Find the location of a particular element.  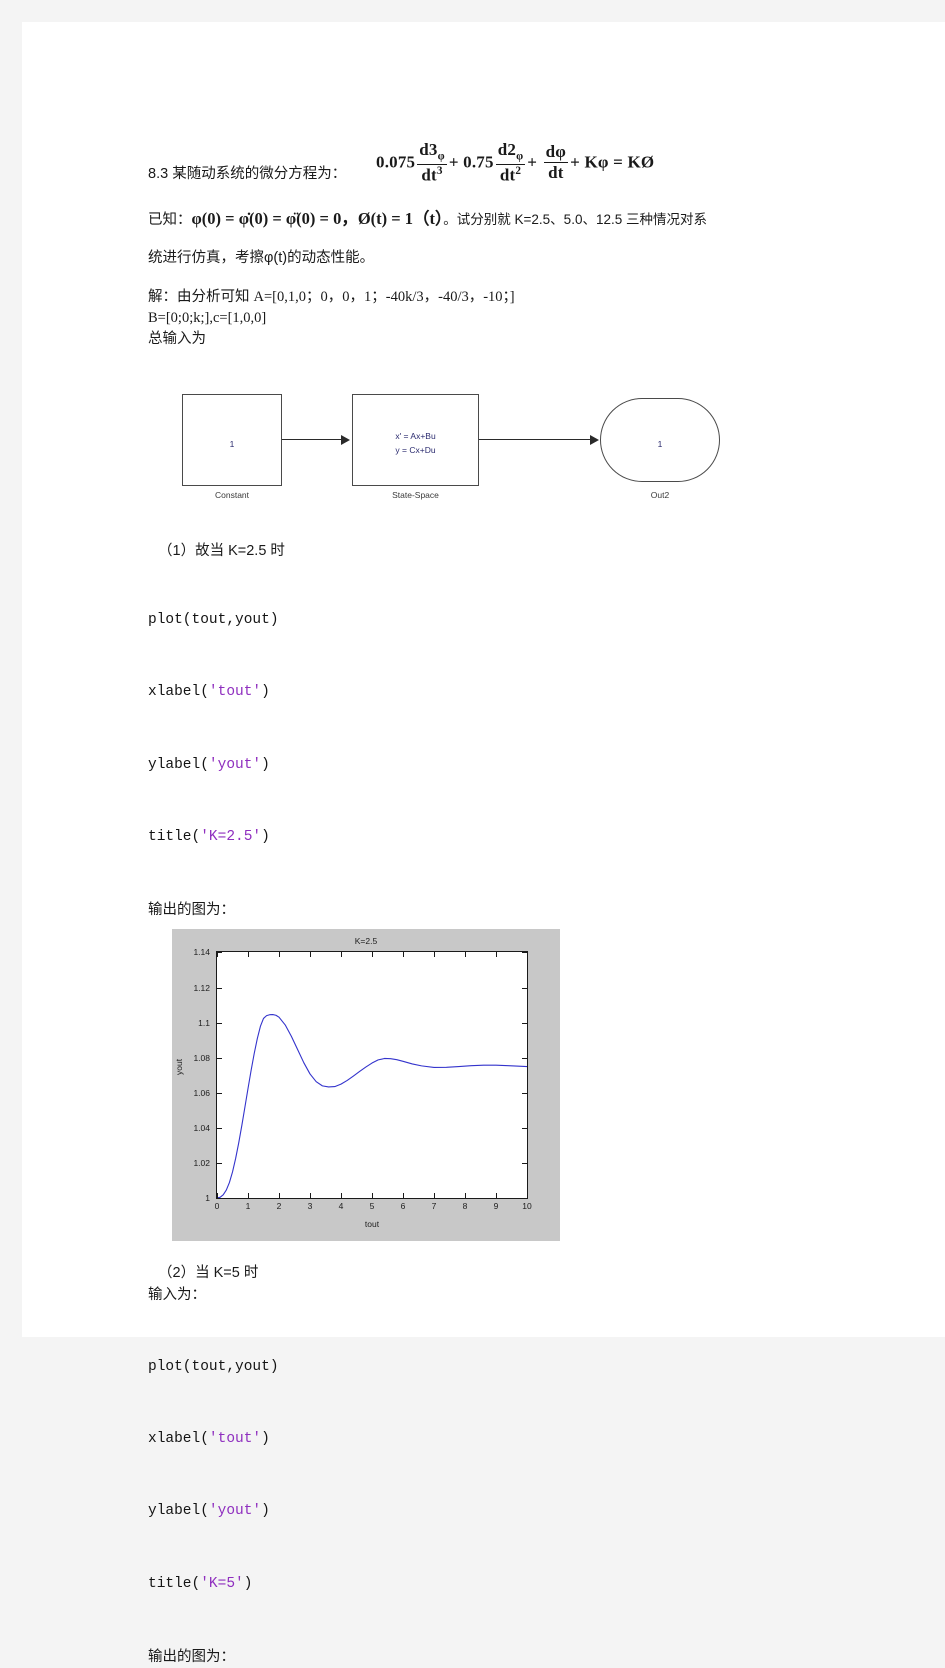

solution-matrix-b: B=[0;0;k;],c=[1,0,0] is located at coordinates (207, 318).